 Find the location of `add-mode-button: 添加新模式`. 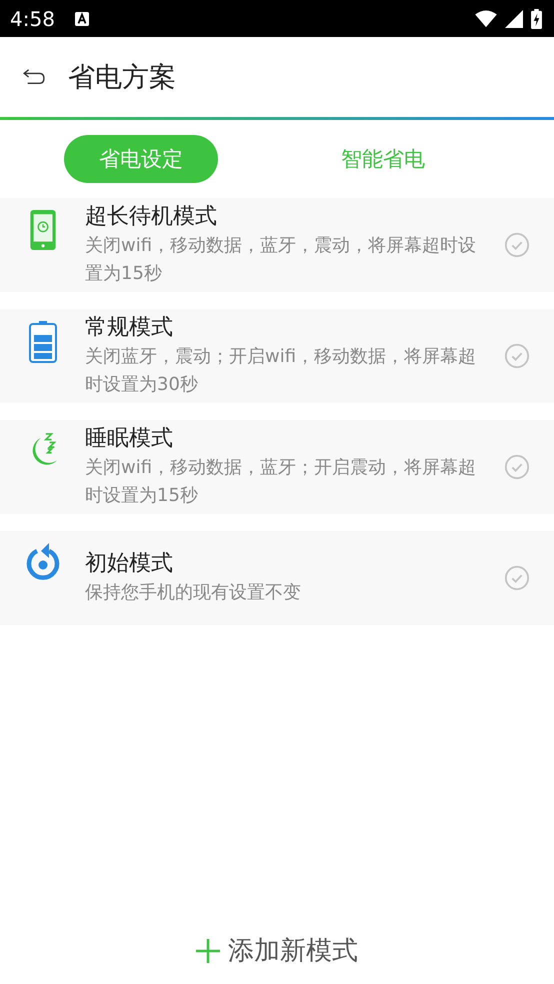

add-mode-button: 添加新模式 is located at coordinates (277, 950).